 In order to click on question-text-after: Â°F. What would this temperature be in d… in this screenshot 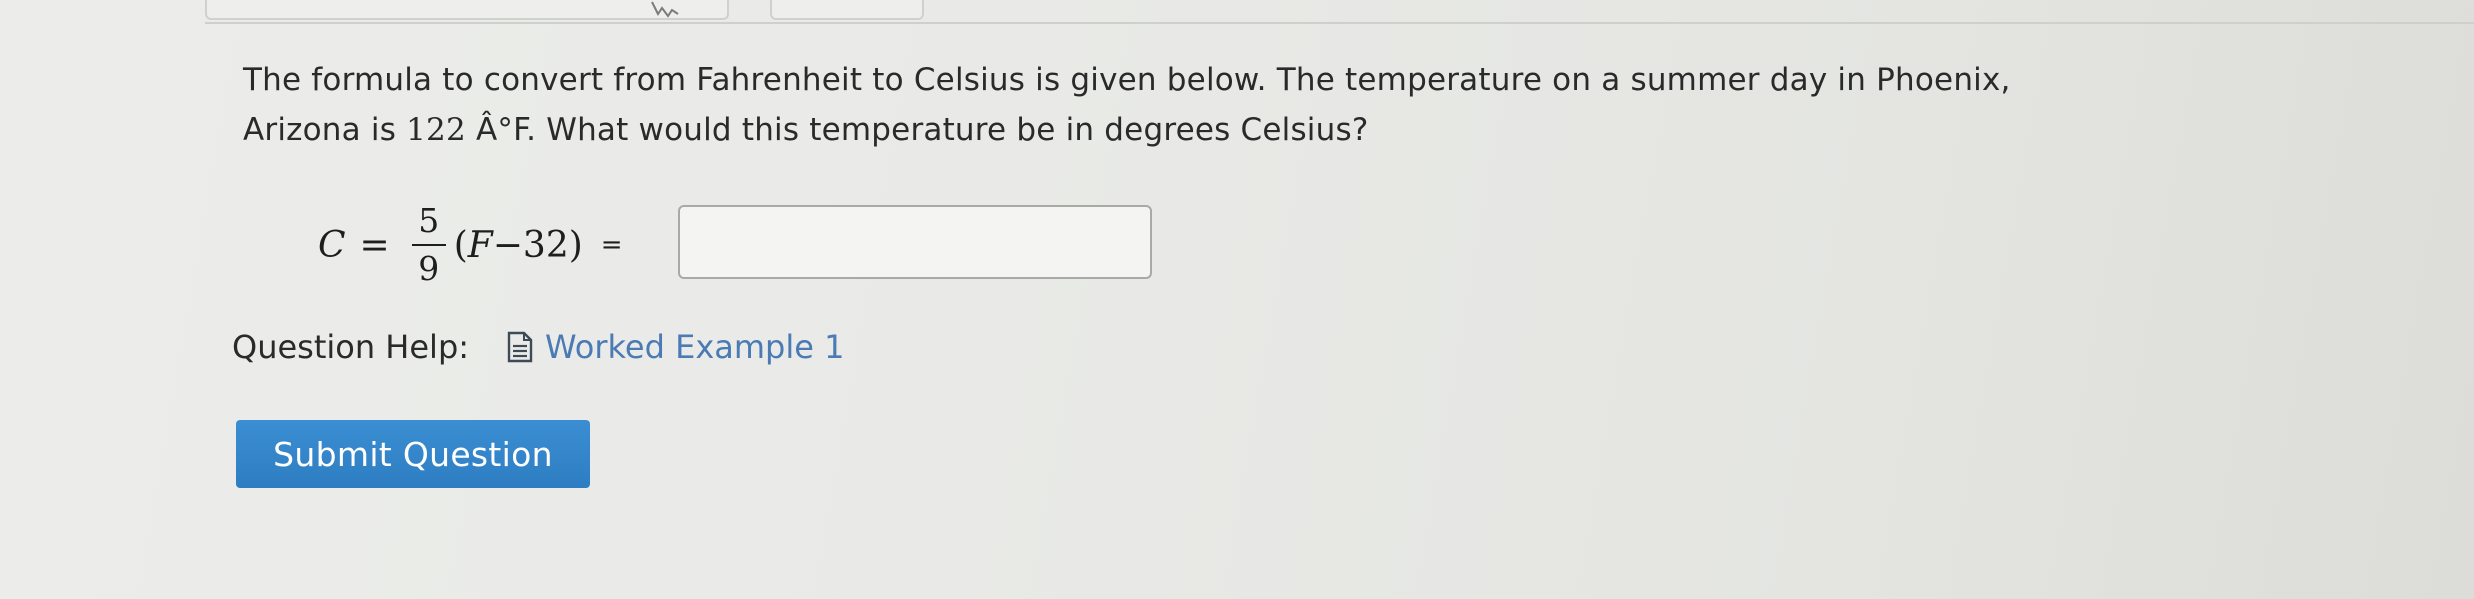, I will do `click(917, 130)`.